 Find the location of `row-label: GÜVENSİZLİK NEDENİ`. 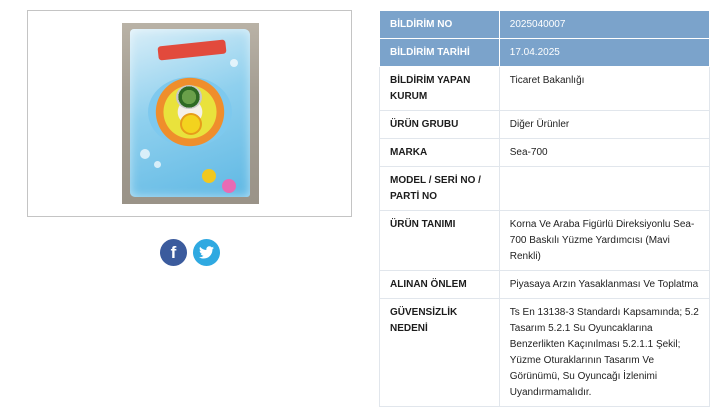

row-label: GÜVENSİZLİK NEDENİ is located at coordinates (439, 352).